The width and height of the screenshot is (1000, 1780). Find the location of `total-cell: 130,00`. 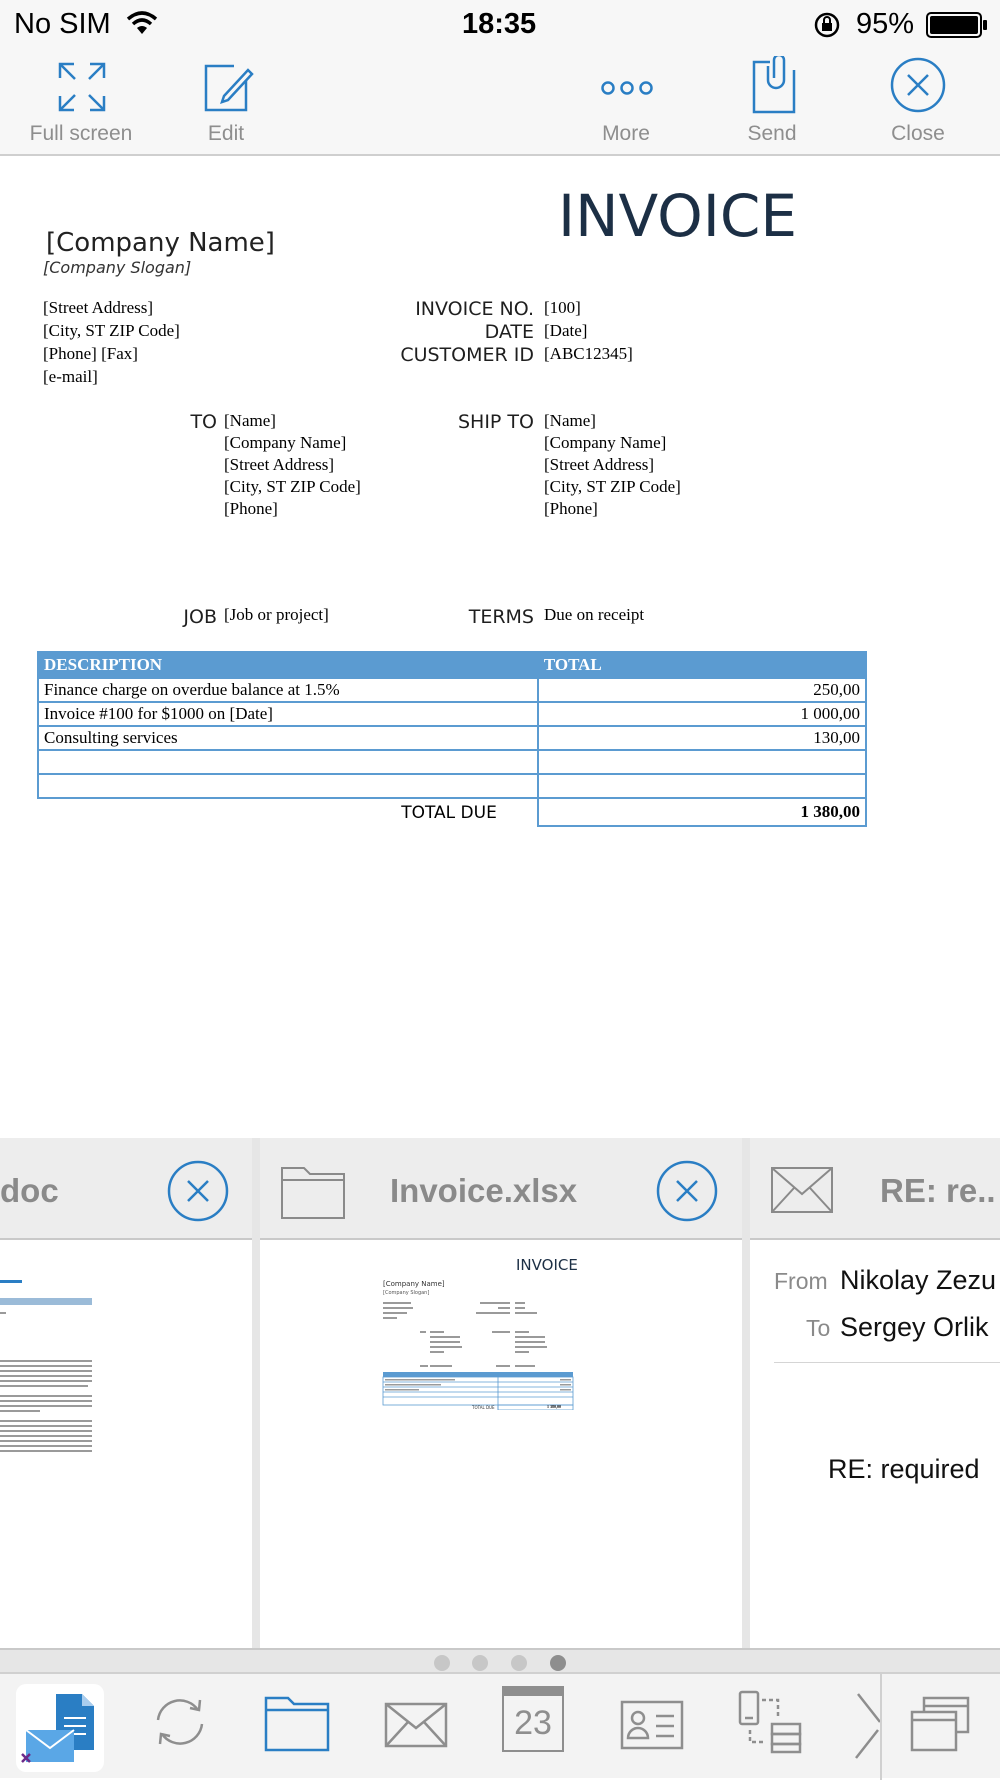

total-cell: 130,00 is located at coordinates (702, 738).